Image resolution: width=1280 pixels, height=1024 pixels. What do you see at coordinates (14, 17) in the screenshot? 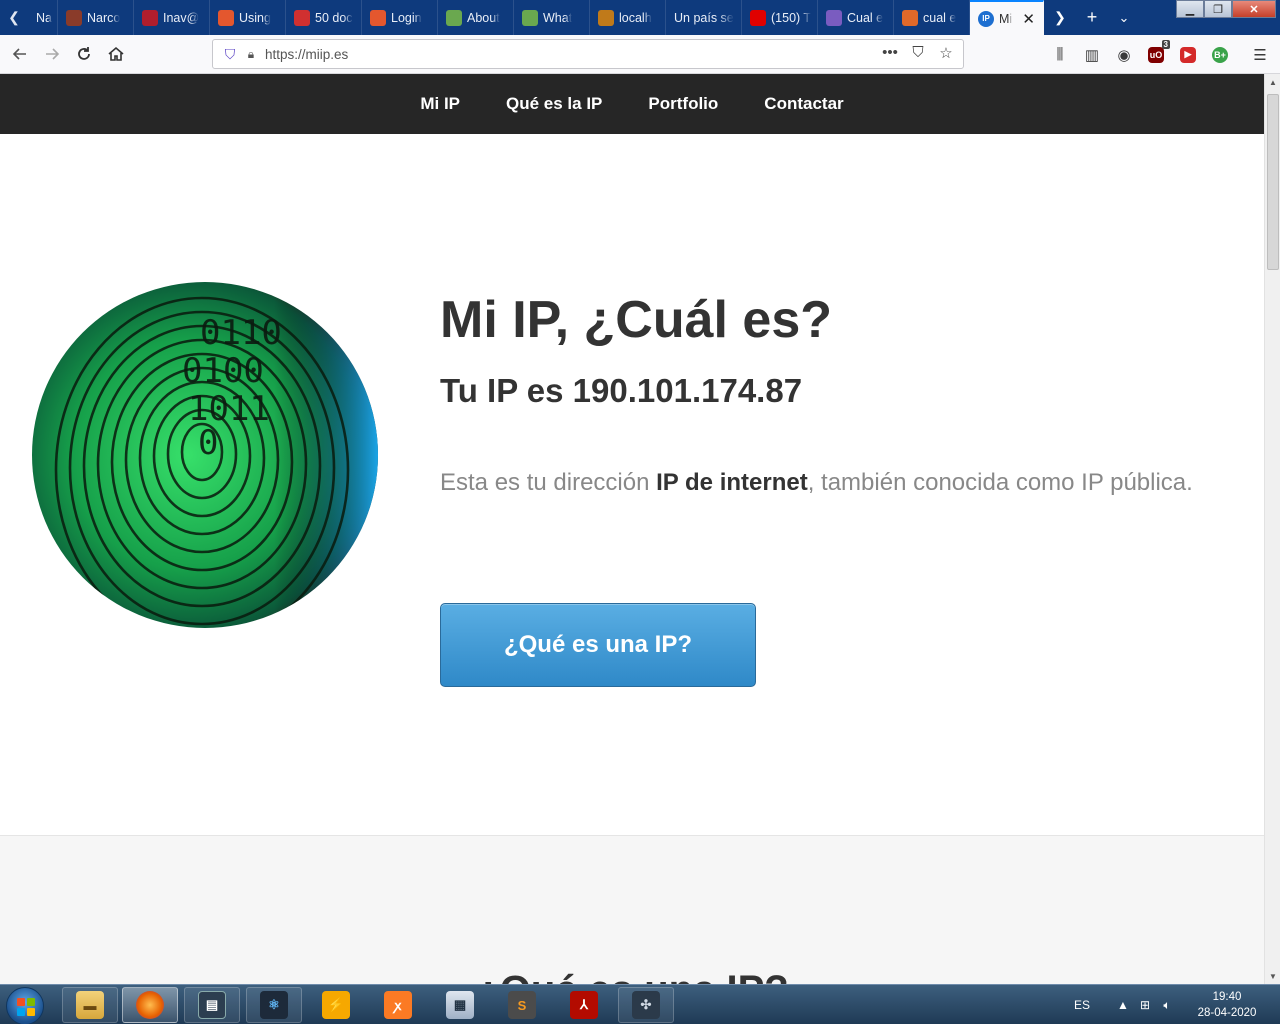
I see `tab-scroll-left-button: ❮` at bounding box center [14, 17].